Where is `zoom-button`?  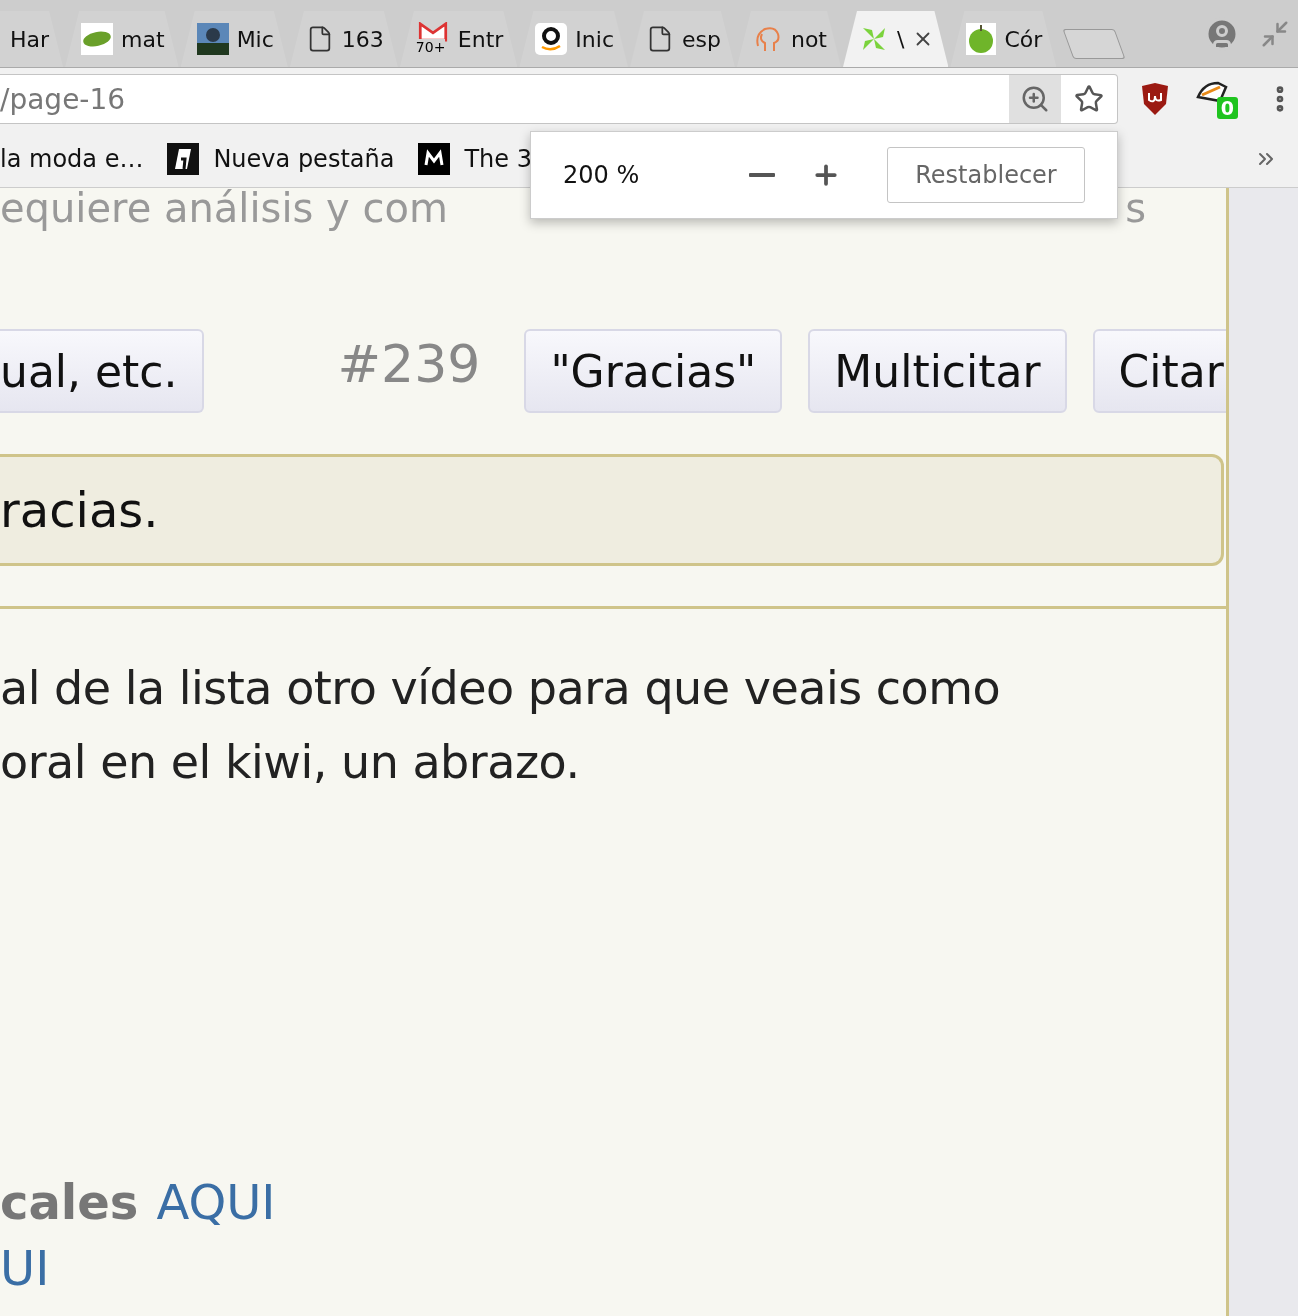 zoom-button is located at coordinates (1035, 99).